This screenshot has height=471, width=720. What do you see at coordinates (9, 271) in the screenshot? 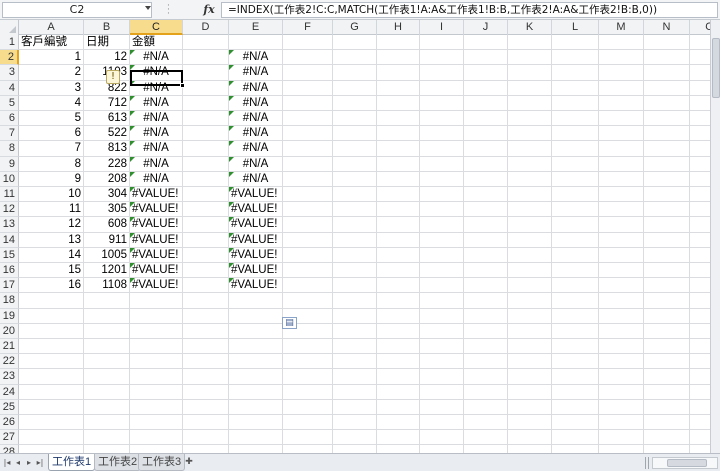
I see `row-header: 16` at bounding box center [9, 271].